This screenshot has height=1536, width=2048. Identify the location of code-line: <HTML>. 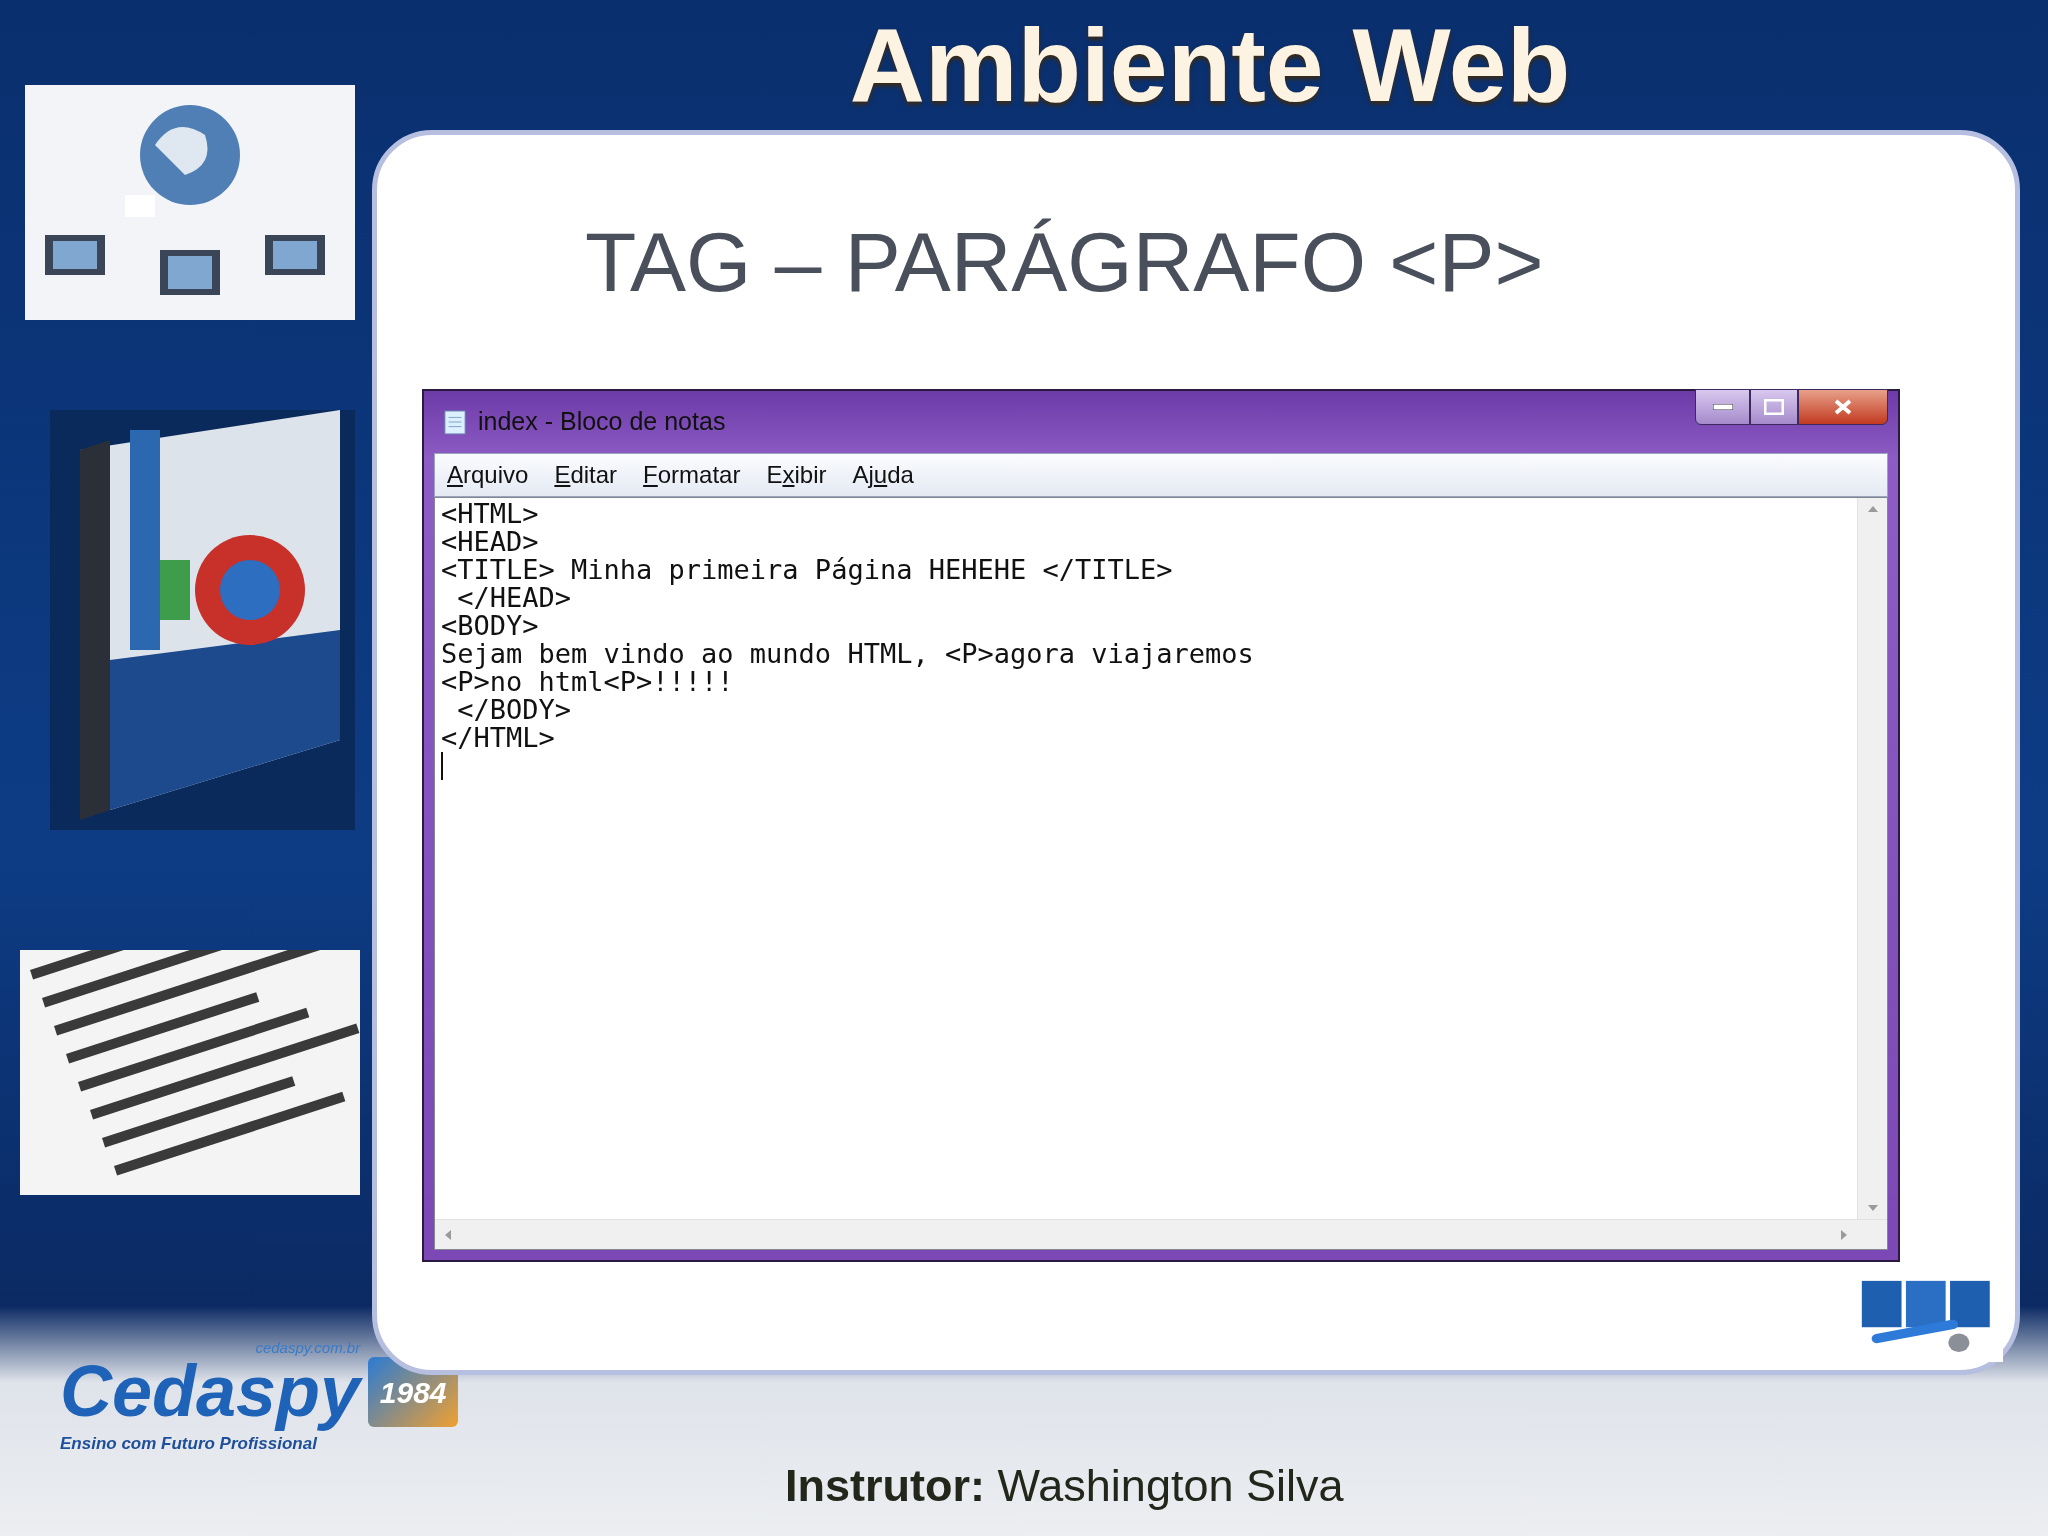
(490, 514).